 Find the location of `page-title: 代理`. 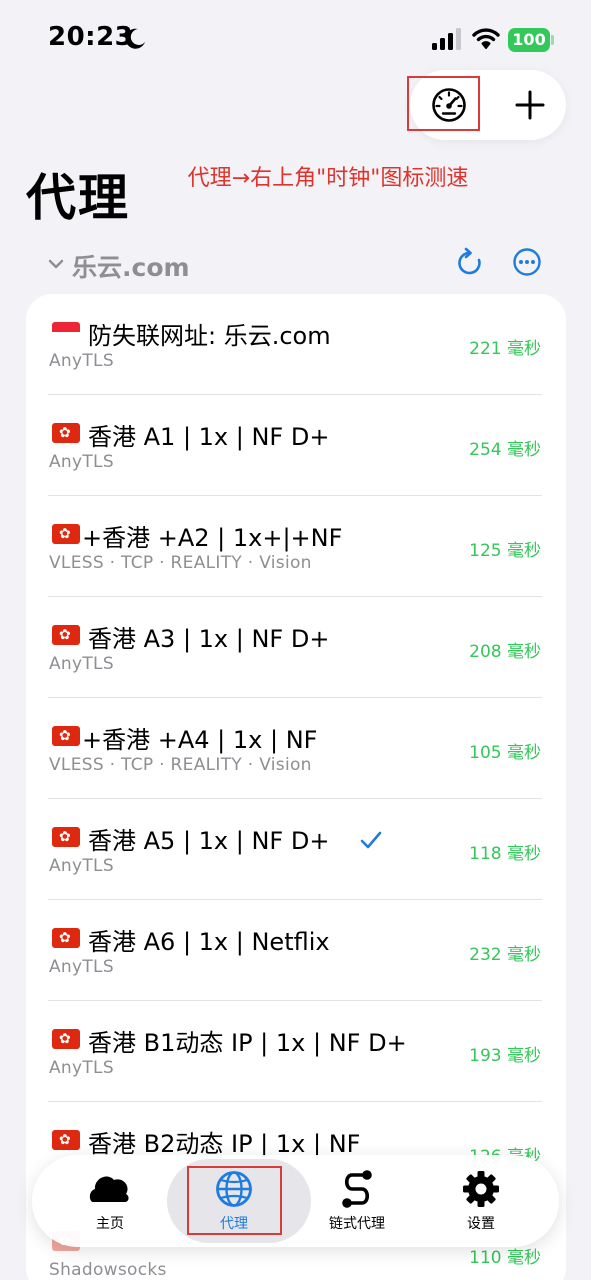

page-title: 代理 is located at coordinates (78, 198).